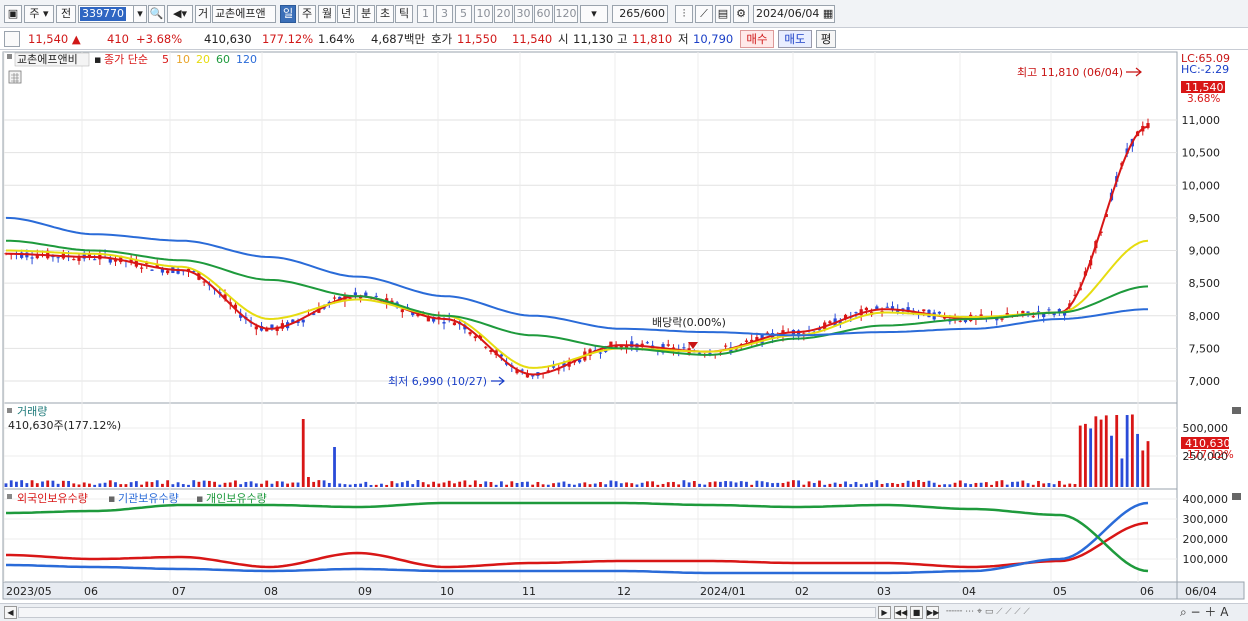 The height and width of the screenshot is (621, 1248). I want to click on gear-icon: ⚙, so click(741, 14).